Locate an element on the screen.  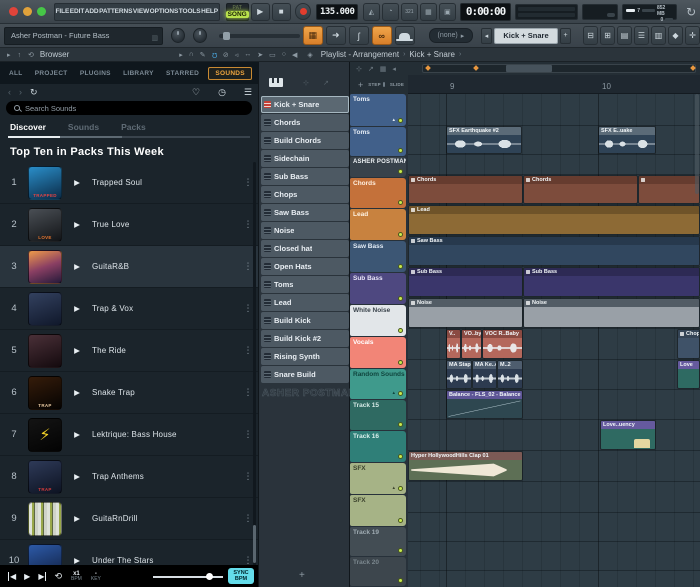
clip-chops: Chops is located at coordinates (688, 344).